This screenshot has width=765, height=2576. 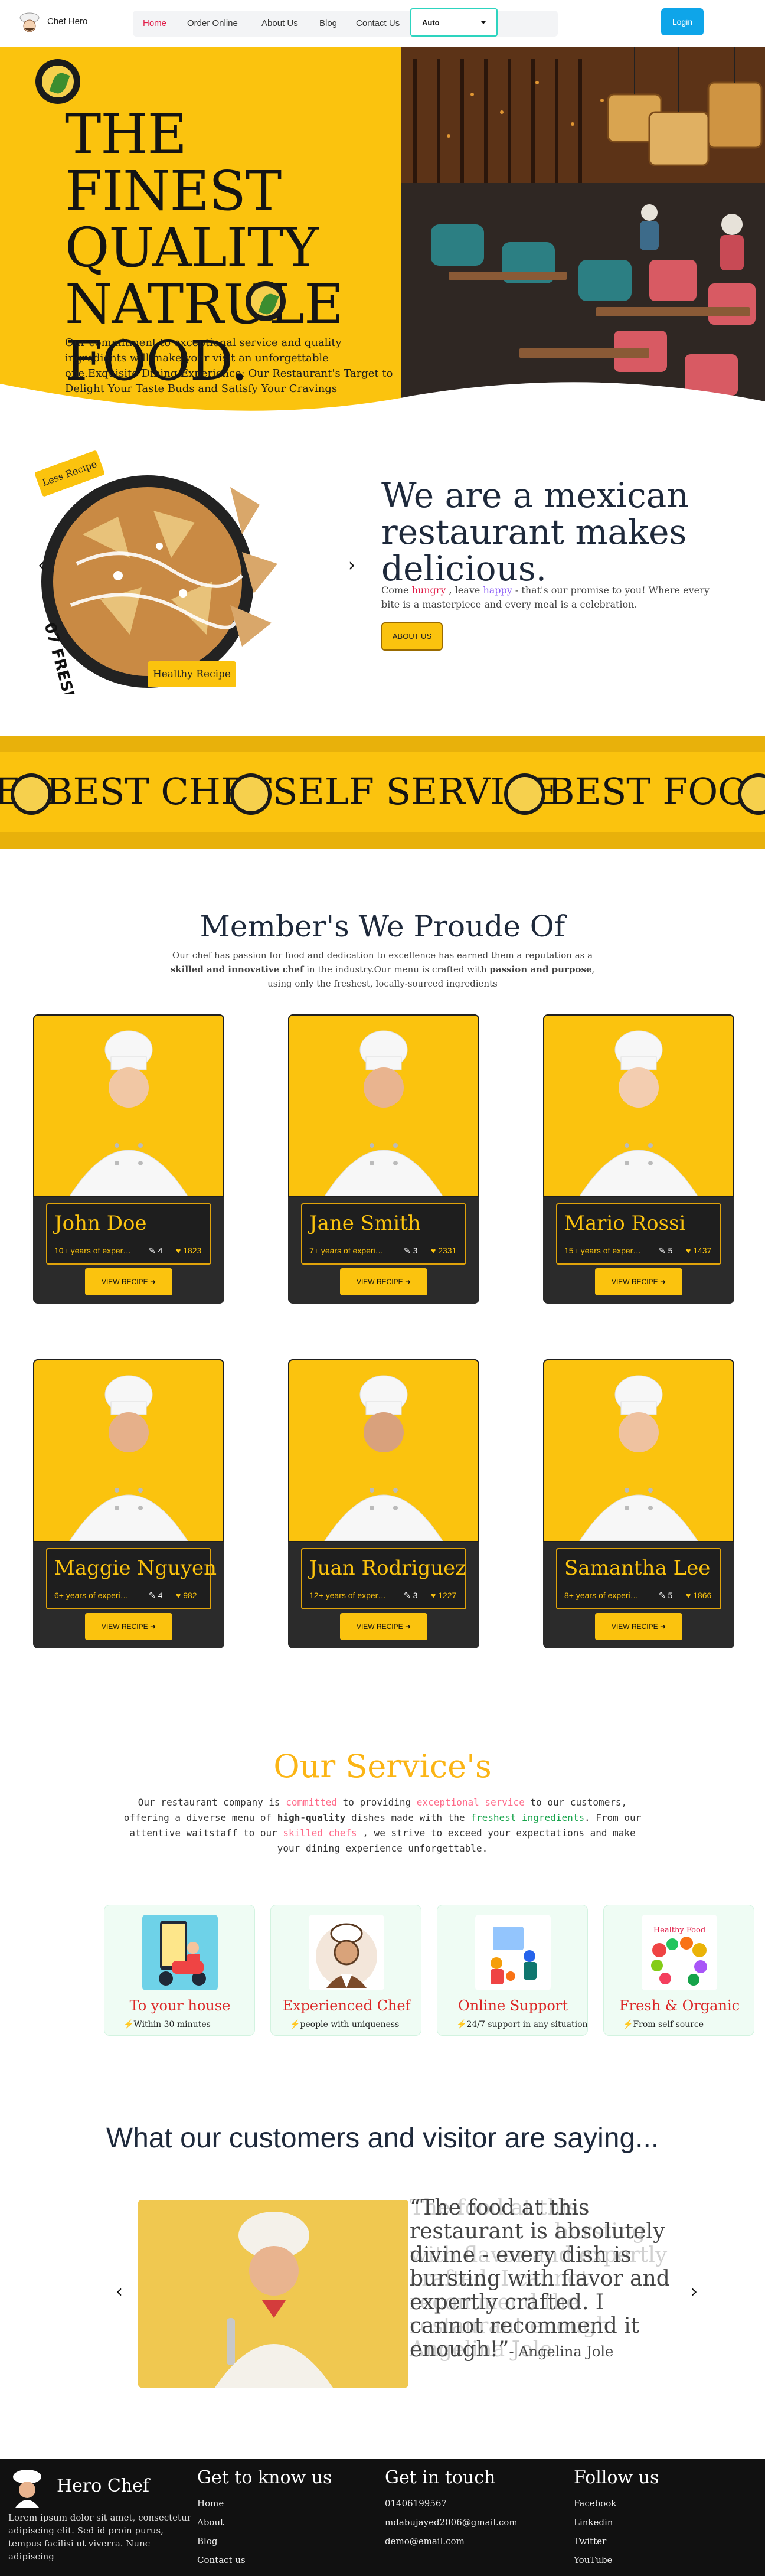 I want to click on service-card: Experienced Chef ⚡people with uniqueness, so click(x=345, y=1970).